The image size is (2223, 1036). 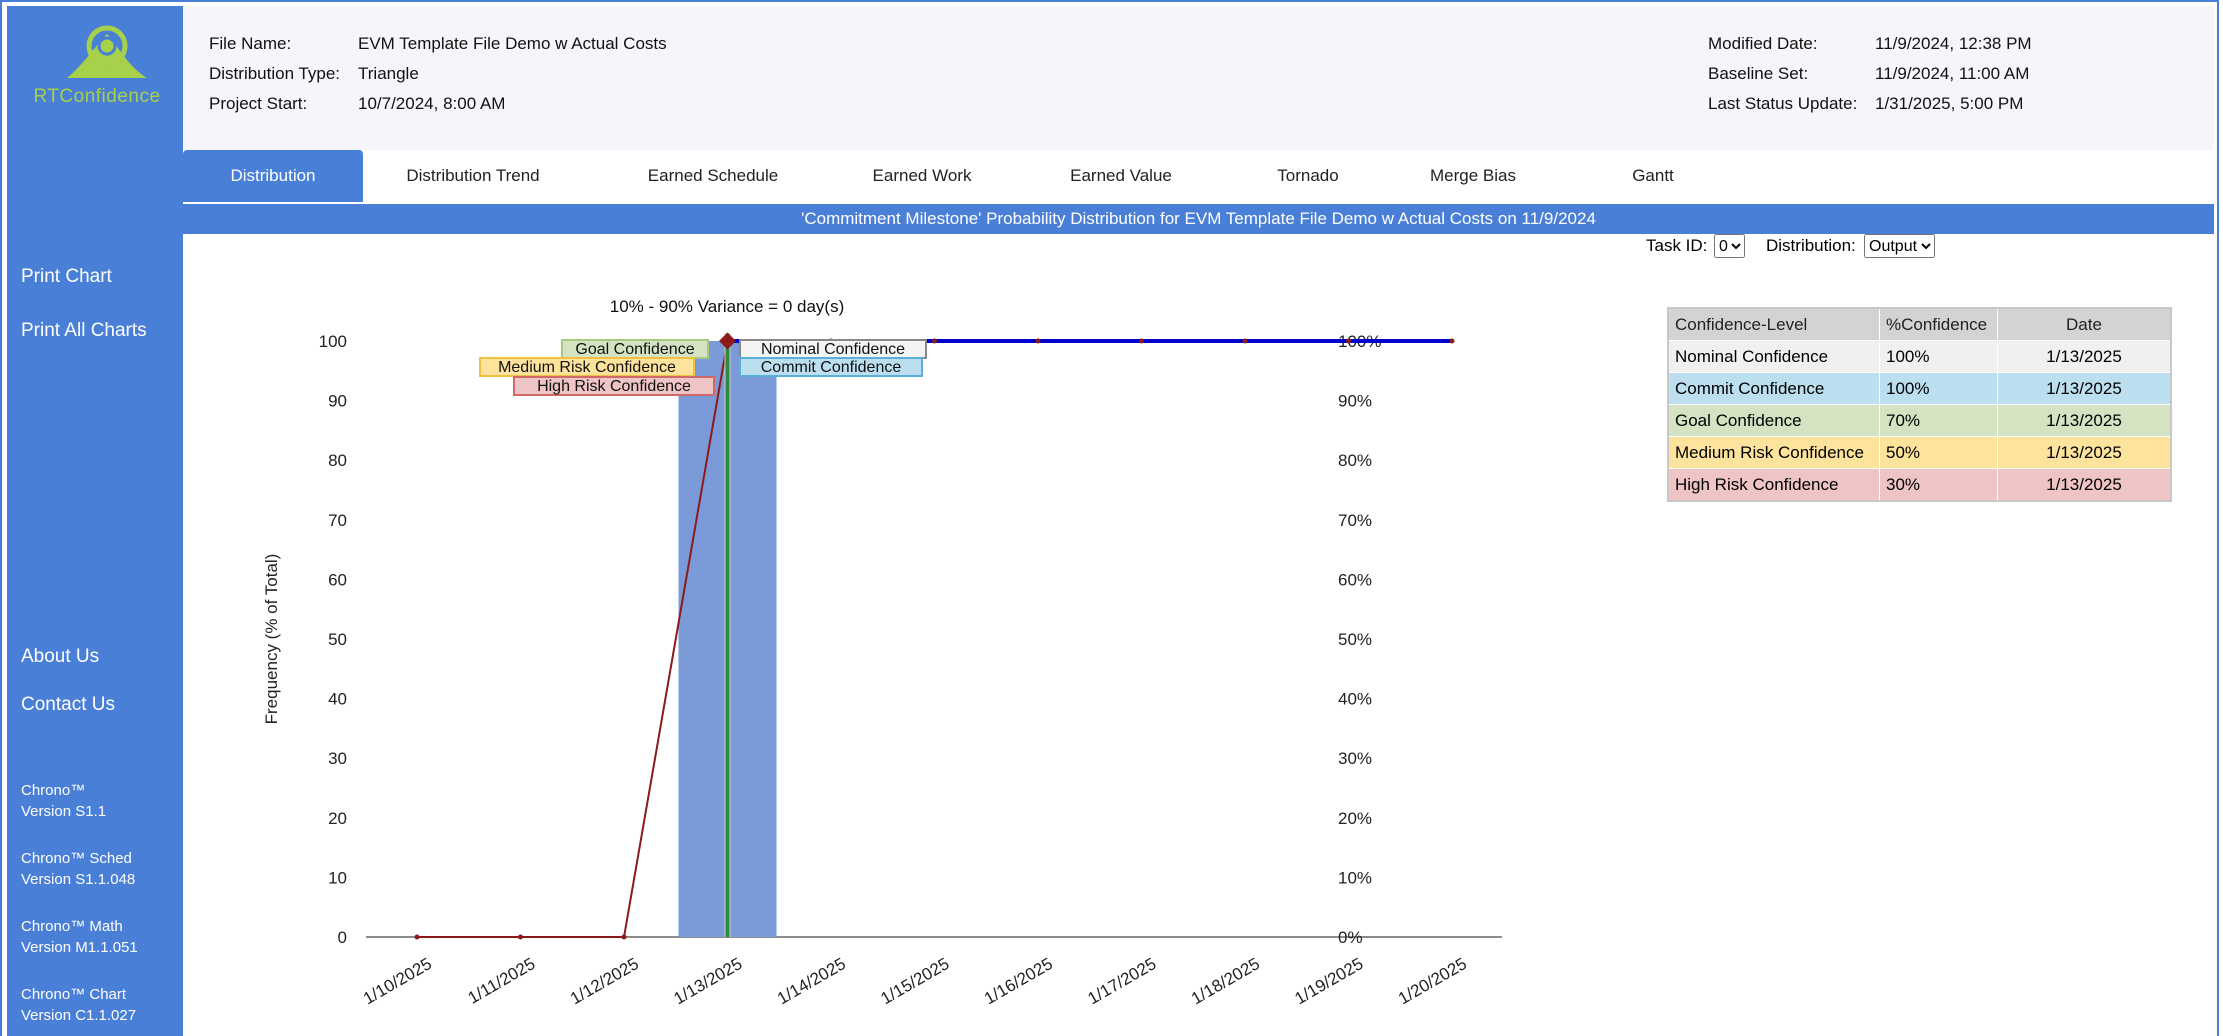 I want to click on x-tick-label: 1/13/2025, so click(x=707, y=981).